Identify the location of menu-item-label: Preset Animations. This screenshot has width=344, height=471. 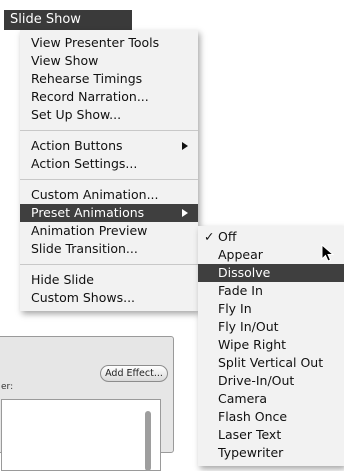
(88, 212).